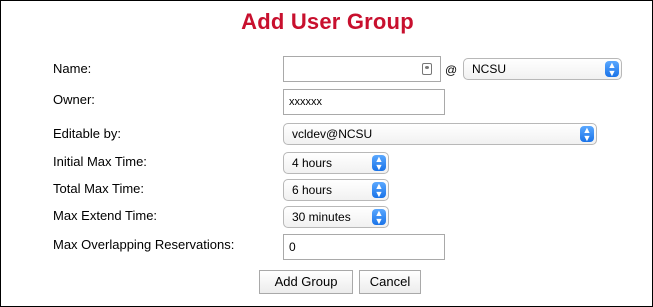 This screenshot has width=653, height=307. What do you see at coordinates (364, 247) in the screenshot?
I see `max-overlapping-input: 0` at bounding box center [364, 247].